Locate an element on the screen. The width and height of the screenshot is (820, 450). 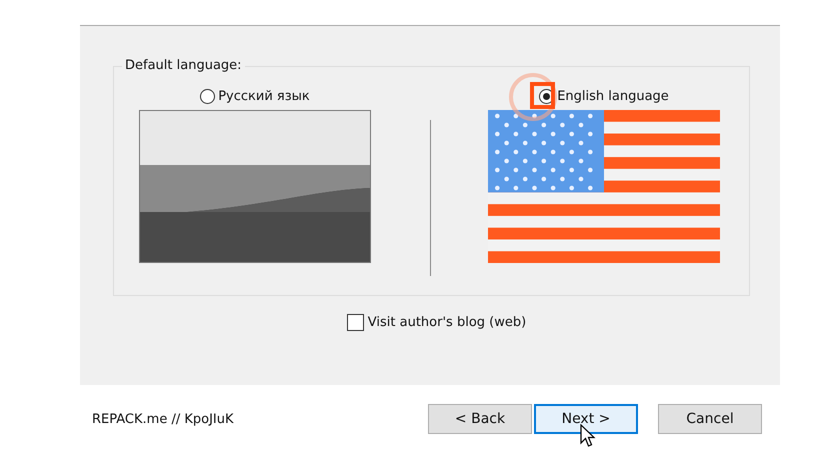
radio-icon is located at coordinates (208, 96).